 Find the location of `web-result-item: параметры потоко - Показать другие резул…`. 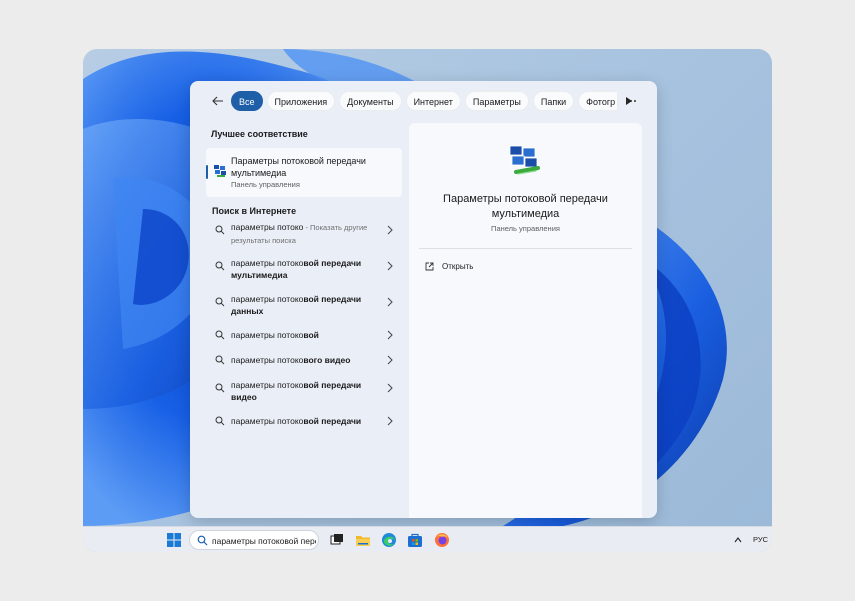

web-result-item: параметры потоко - Показать другие резул… is located at coordinates (304, 235).